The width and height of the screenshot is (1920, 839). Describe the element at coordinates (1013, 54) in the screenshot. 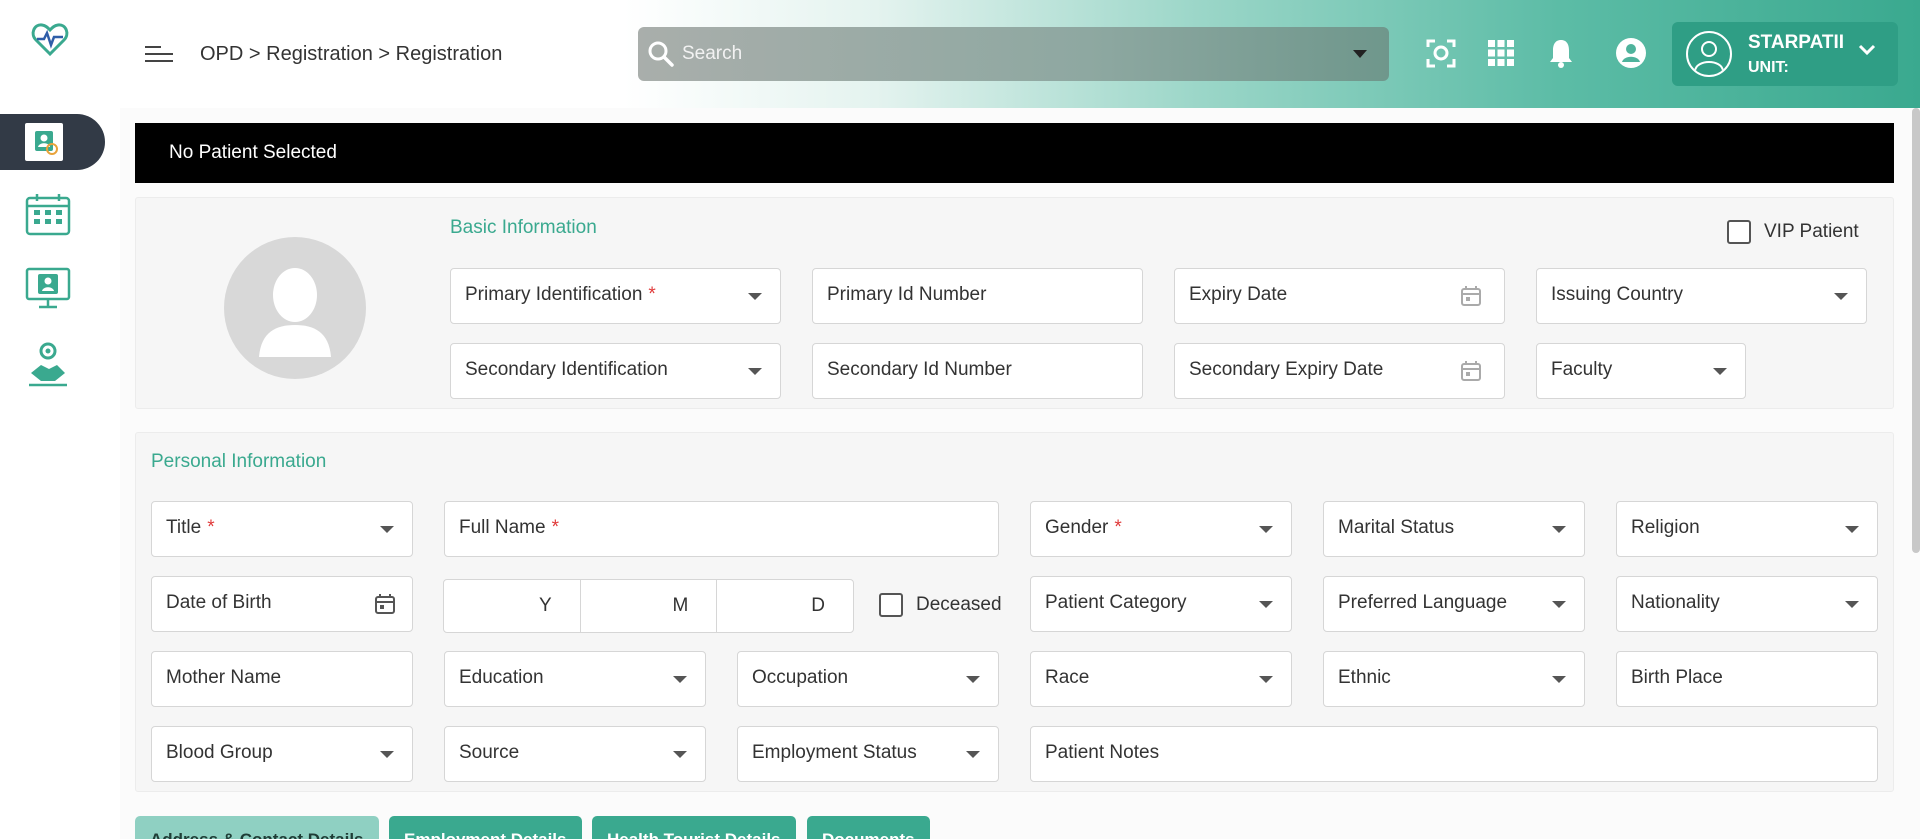

I see `search-bar: Search` at that location.